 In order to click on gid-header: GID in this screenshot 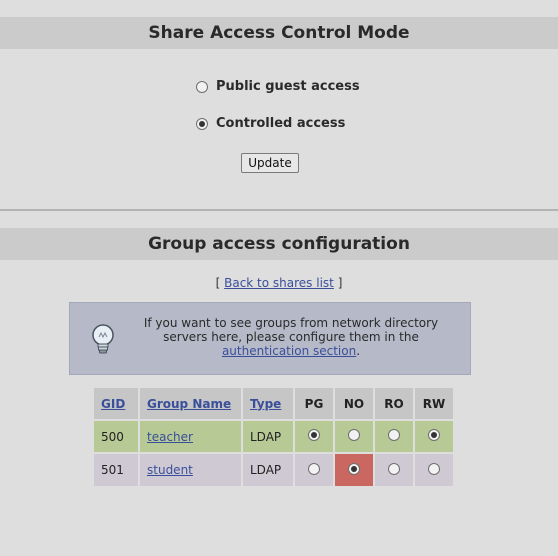, I will do `click(116, 403)`.